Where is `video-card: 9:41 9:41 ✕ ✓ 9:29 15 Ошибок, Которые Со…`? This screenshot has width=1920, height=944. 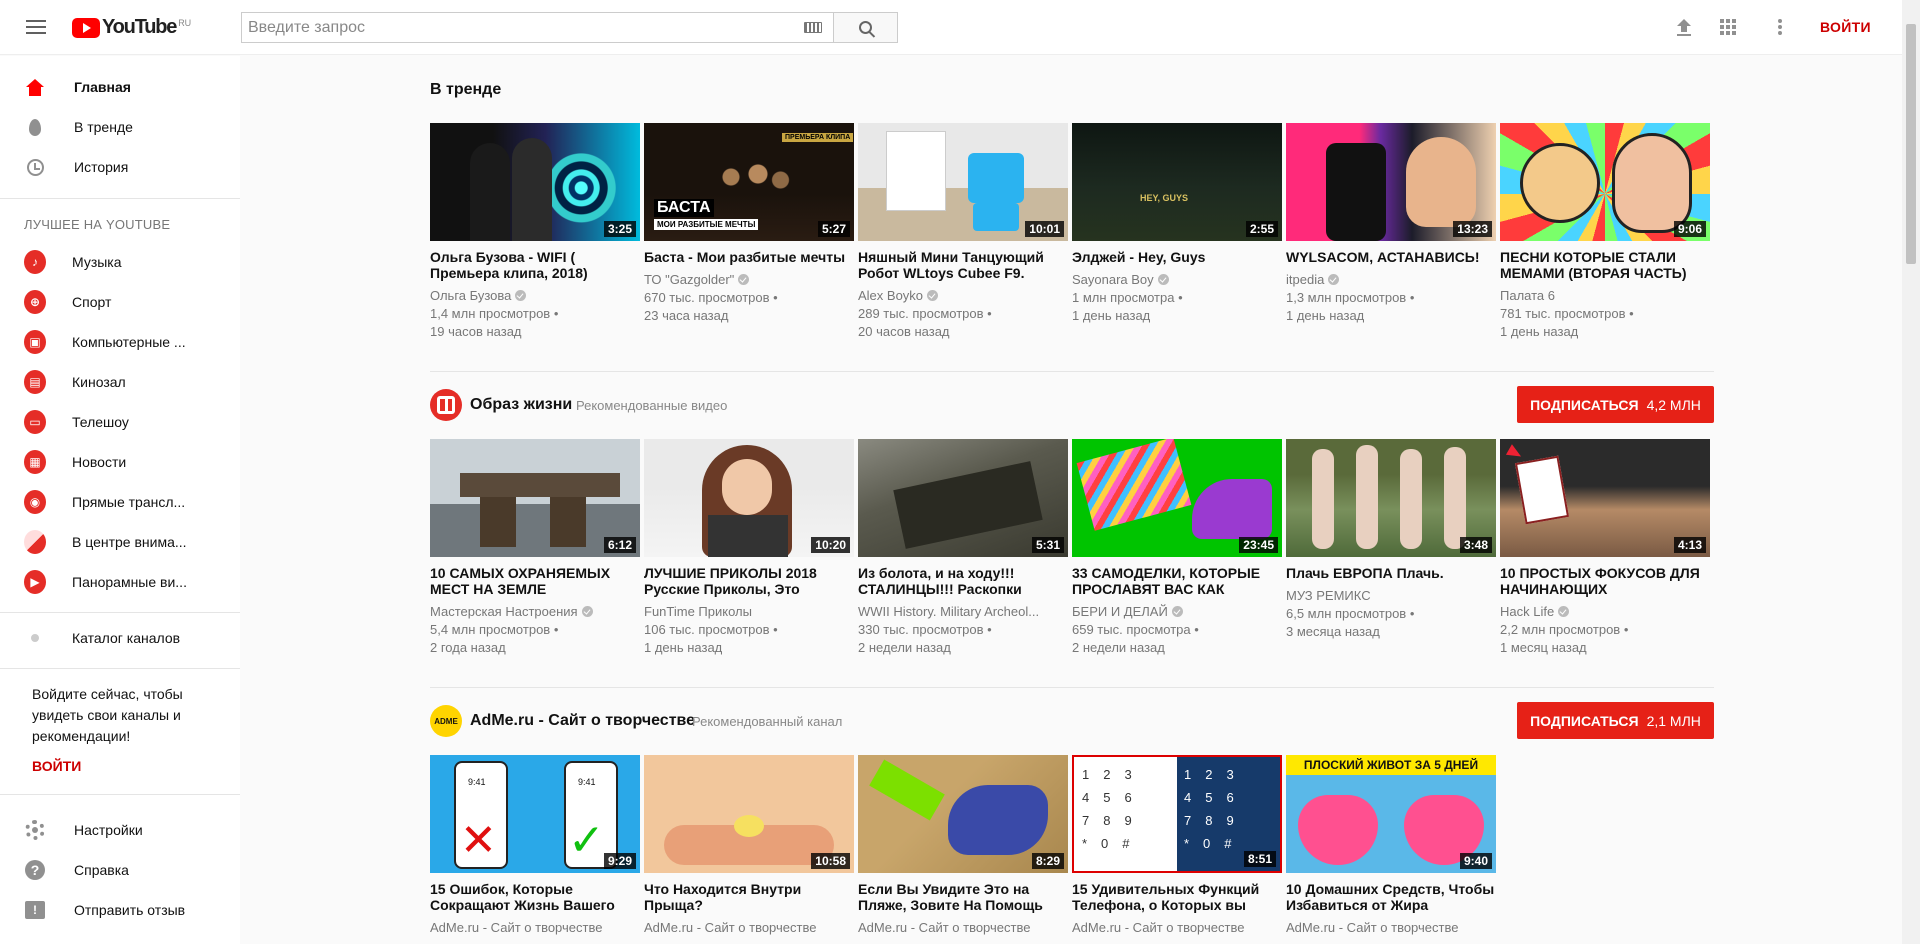 video-card: 9:41 9:41 ✕ ✓ 9:29 15 Ошибок, Которые Со… is located at coordinates (535, 846).